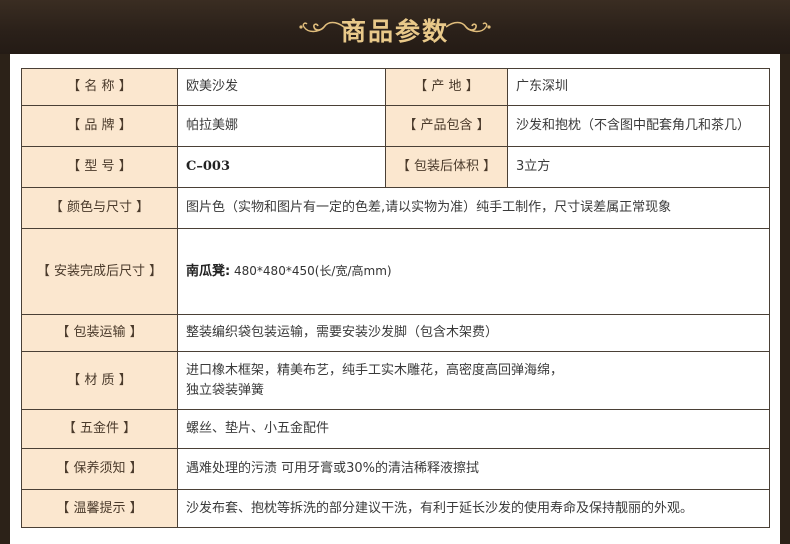 This screenshot has height=544, width=790. What do you see at coordinates (394, 31) in the screenshot?
I see `page-title: 商品参数` at bounding box center [394, 31].